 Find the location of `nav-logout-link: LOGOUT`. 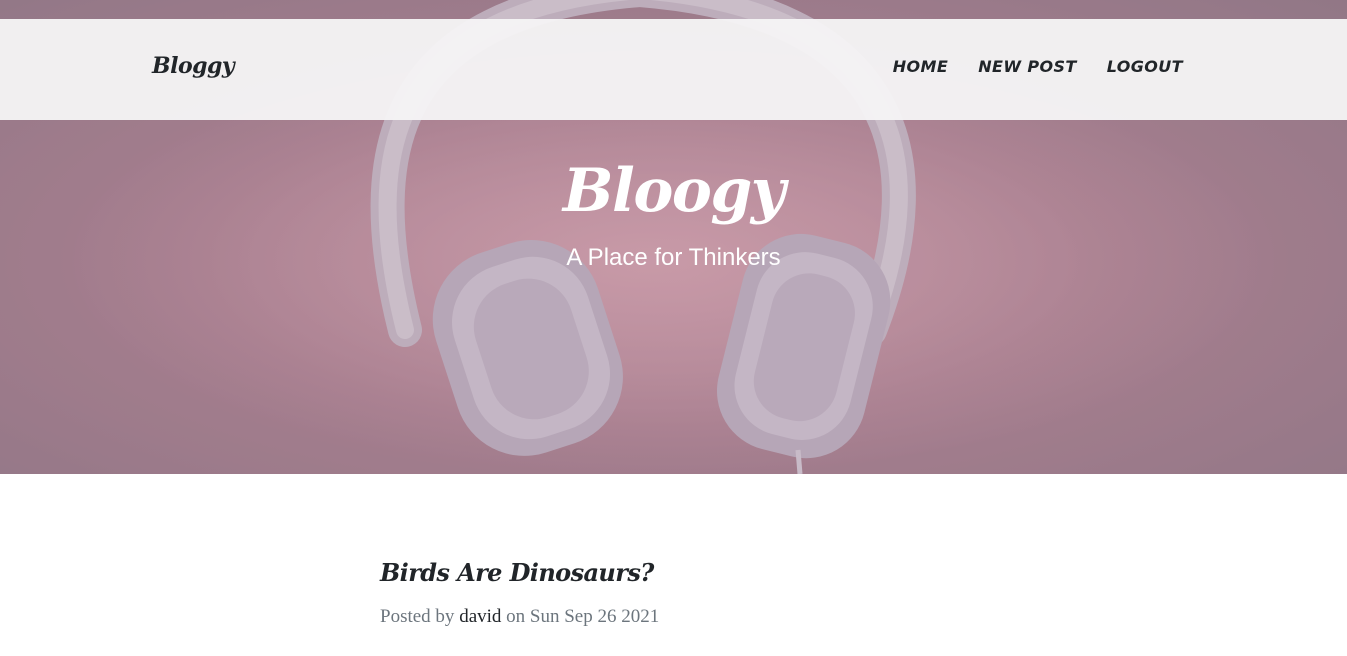

nav-logout-link: LOGOUT is located at coordinates (1145, 66).